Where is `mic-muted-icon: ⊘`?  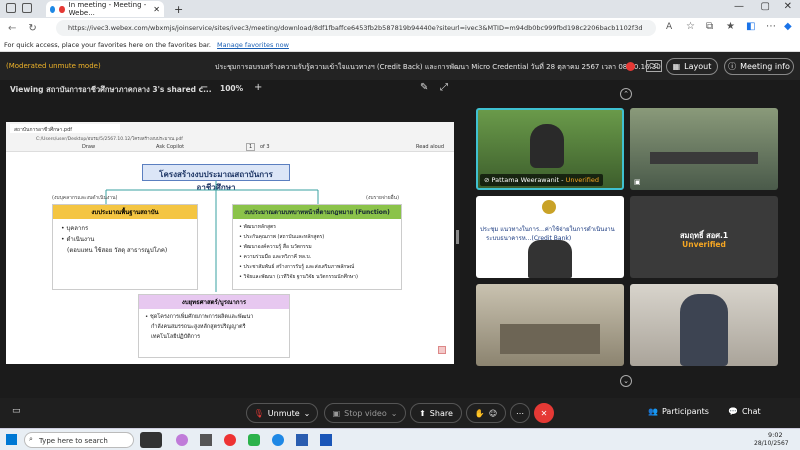 mic-muted-icon: ⊘ is located at coordinates (487, 180).